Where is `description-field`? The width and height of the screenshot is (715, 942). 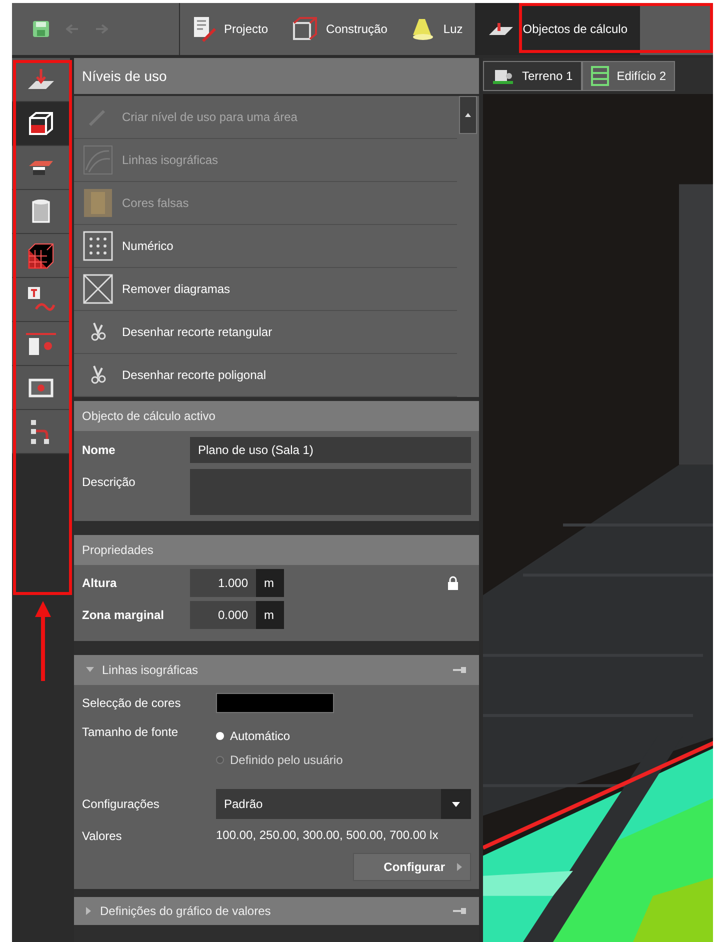
description-field is located at coordinates (330, 492).